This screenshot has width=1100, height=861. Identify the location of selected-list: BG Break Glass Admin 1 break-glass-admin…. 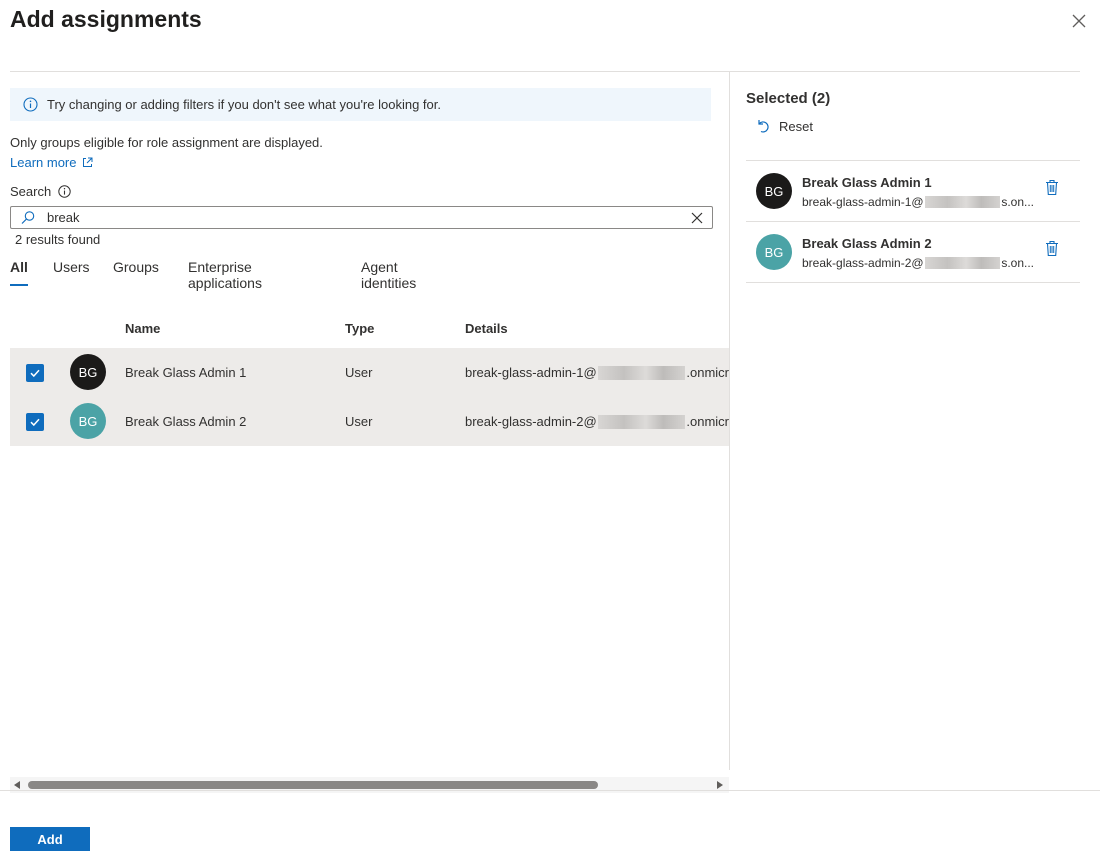
(913, 221).